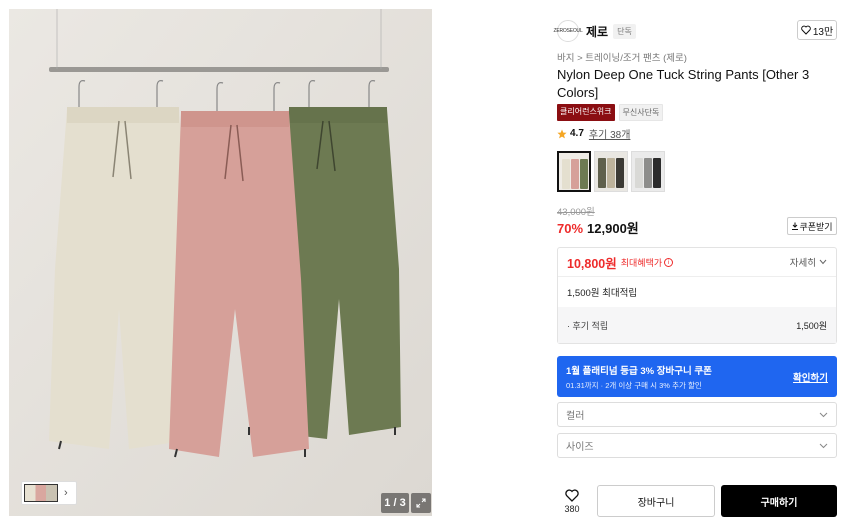 This screenshot has width=850, height=530. Describe the element at coordinates (66, 493) in the screenshot. I see `chevron-right-icon: ›` at that location.